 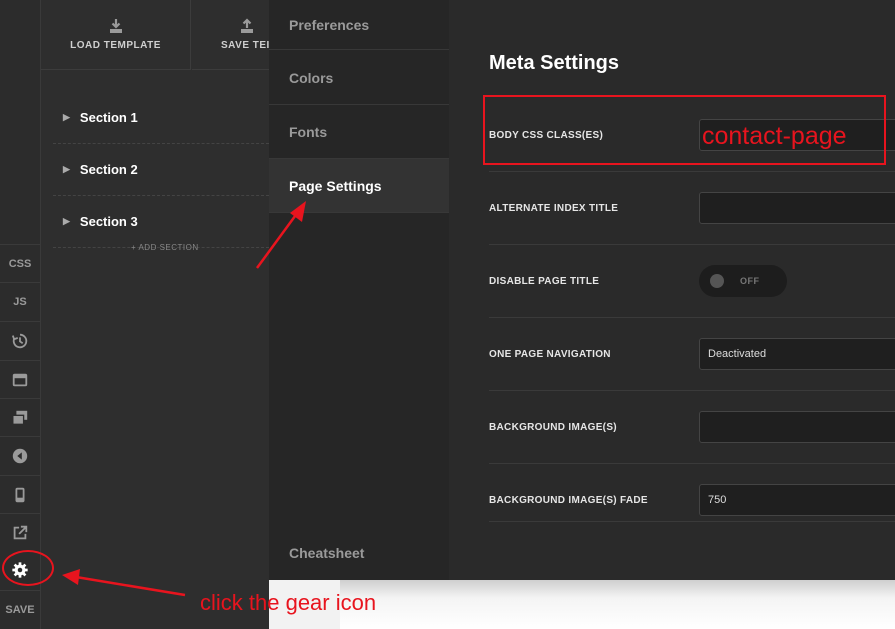 I want to click on page-background, so click(x=617, y=604).